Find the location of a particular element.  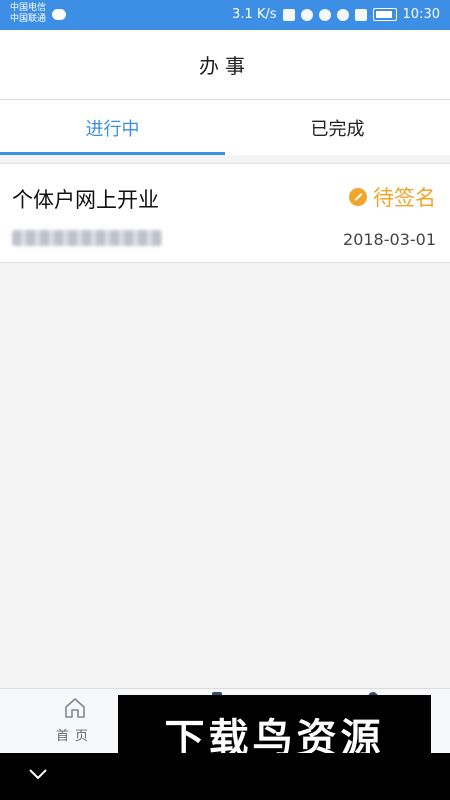

chevron-down-icon is located at coordinates (38, 774).